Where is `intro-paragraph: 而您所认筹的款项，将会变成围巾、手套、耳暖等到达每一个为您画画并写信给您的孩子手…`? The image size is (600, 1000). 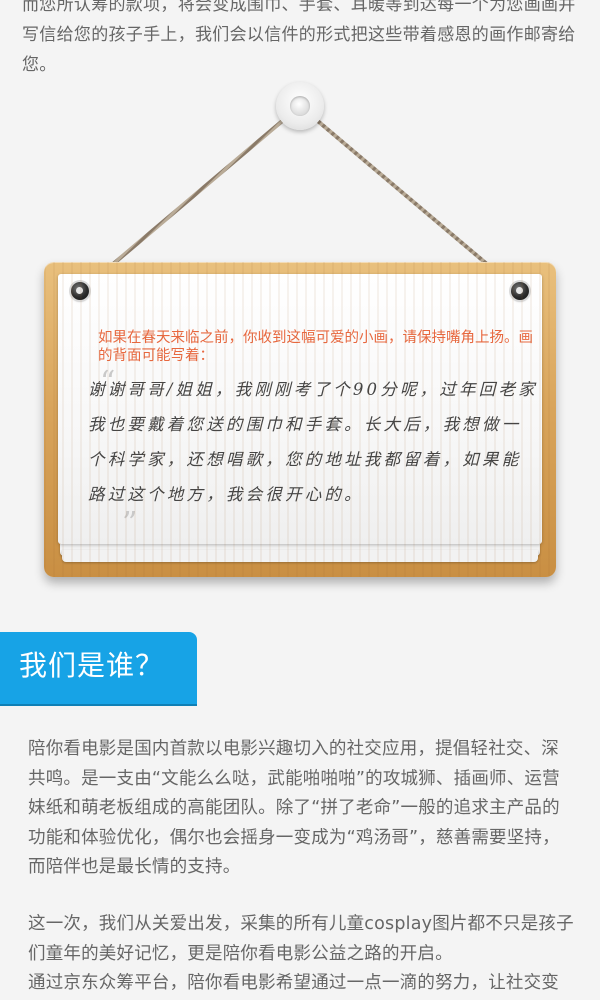 intro-paragraph: 而您所认筹的款项，将会变成围巾、手套、耳暖等到达每一个为您画画并写信给您的孩子手… is located at coordinates (299, 37).